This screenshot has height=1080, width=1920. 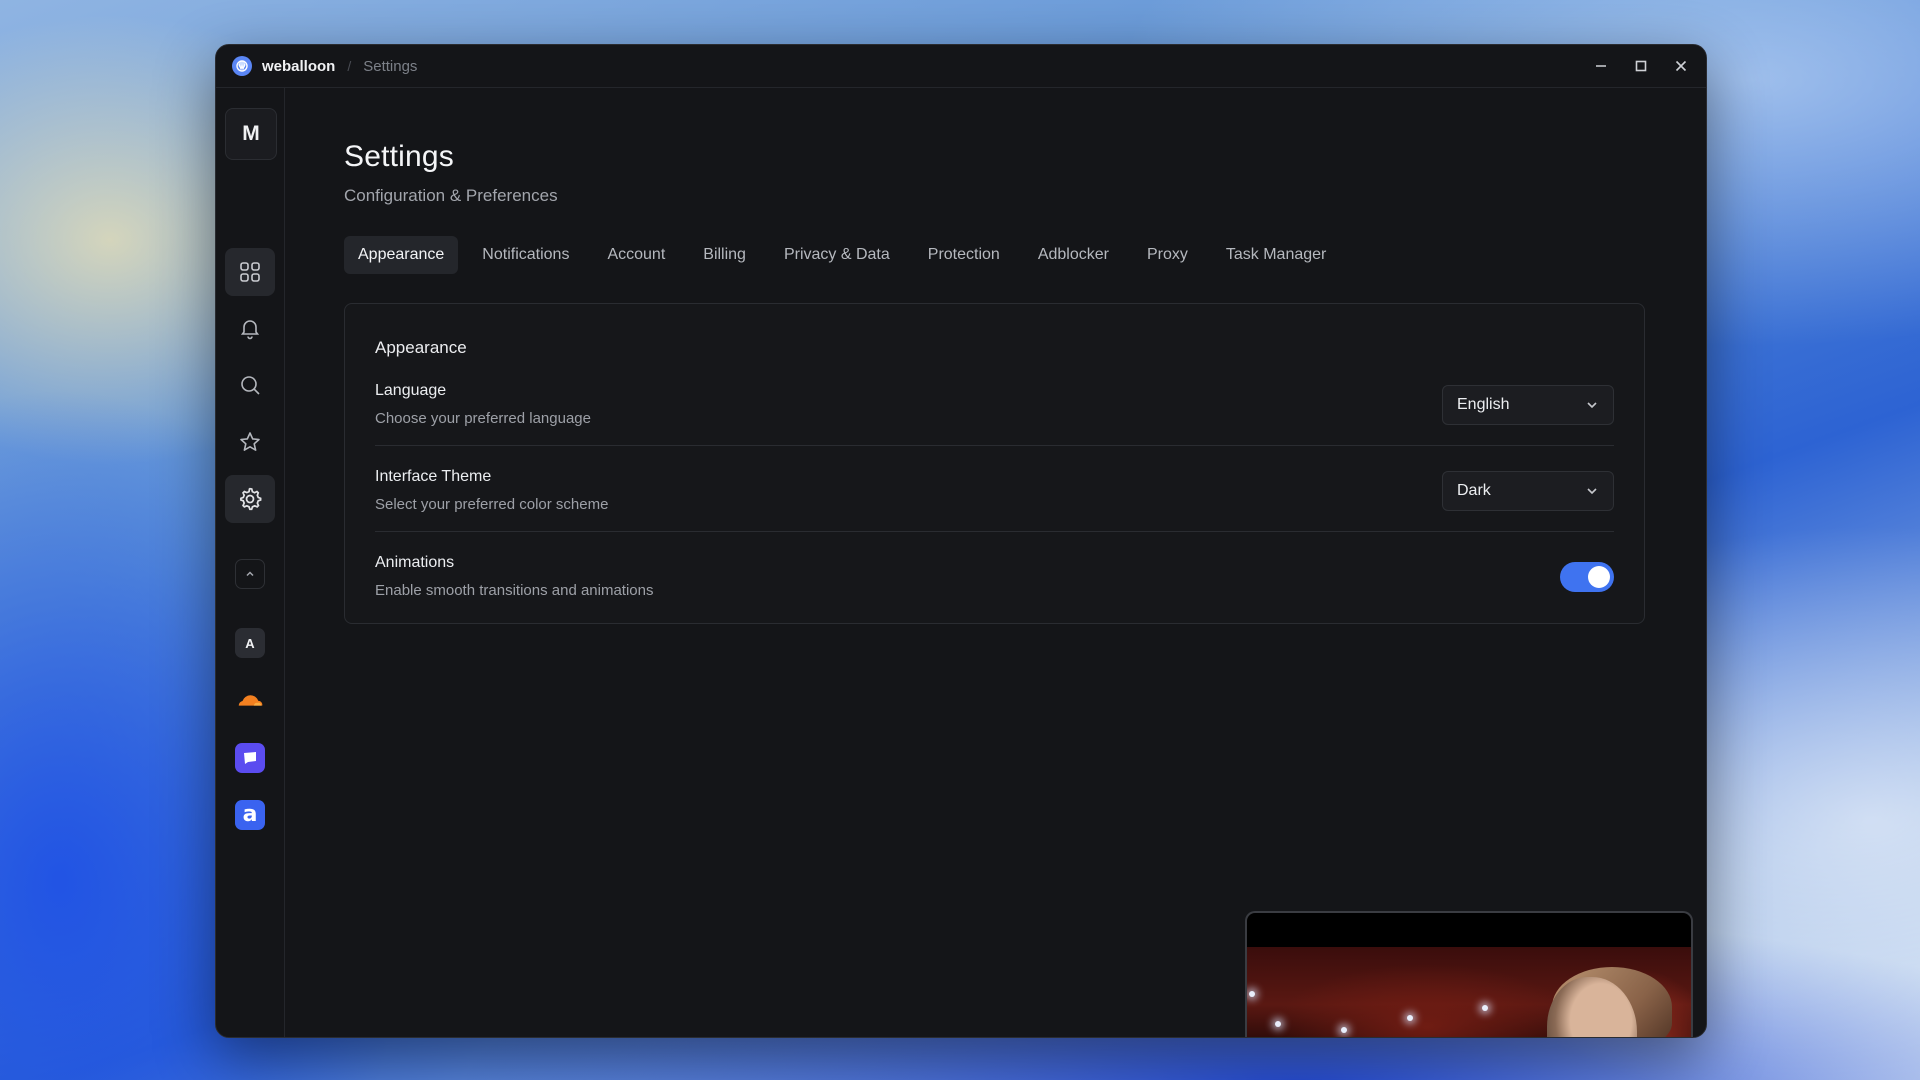 I want to click on theme-label: Interface Theme, so click(x=433, y=476).